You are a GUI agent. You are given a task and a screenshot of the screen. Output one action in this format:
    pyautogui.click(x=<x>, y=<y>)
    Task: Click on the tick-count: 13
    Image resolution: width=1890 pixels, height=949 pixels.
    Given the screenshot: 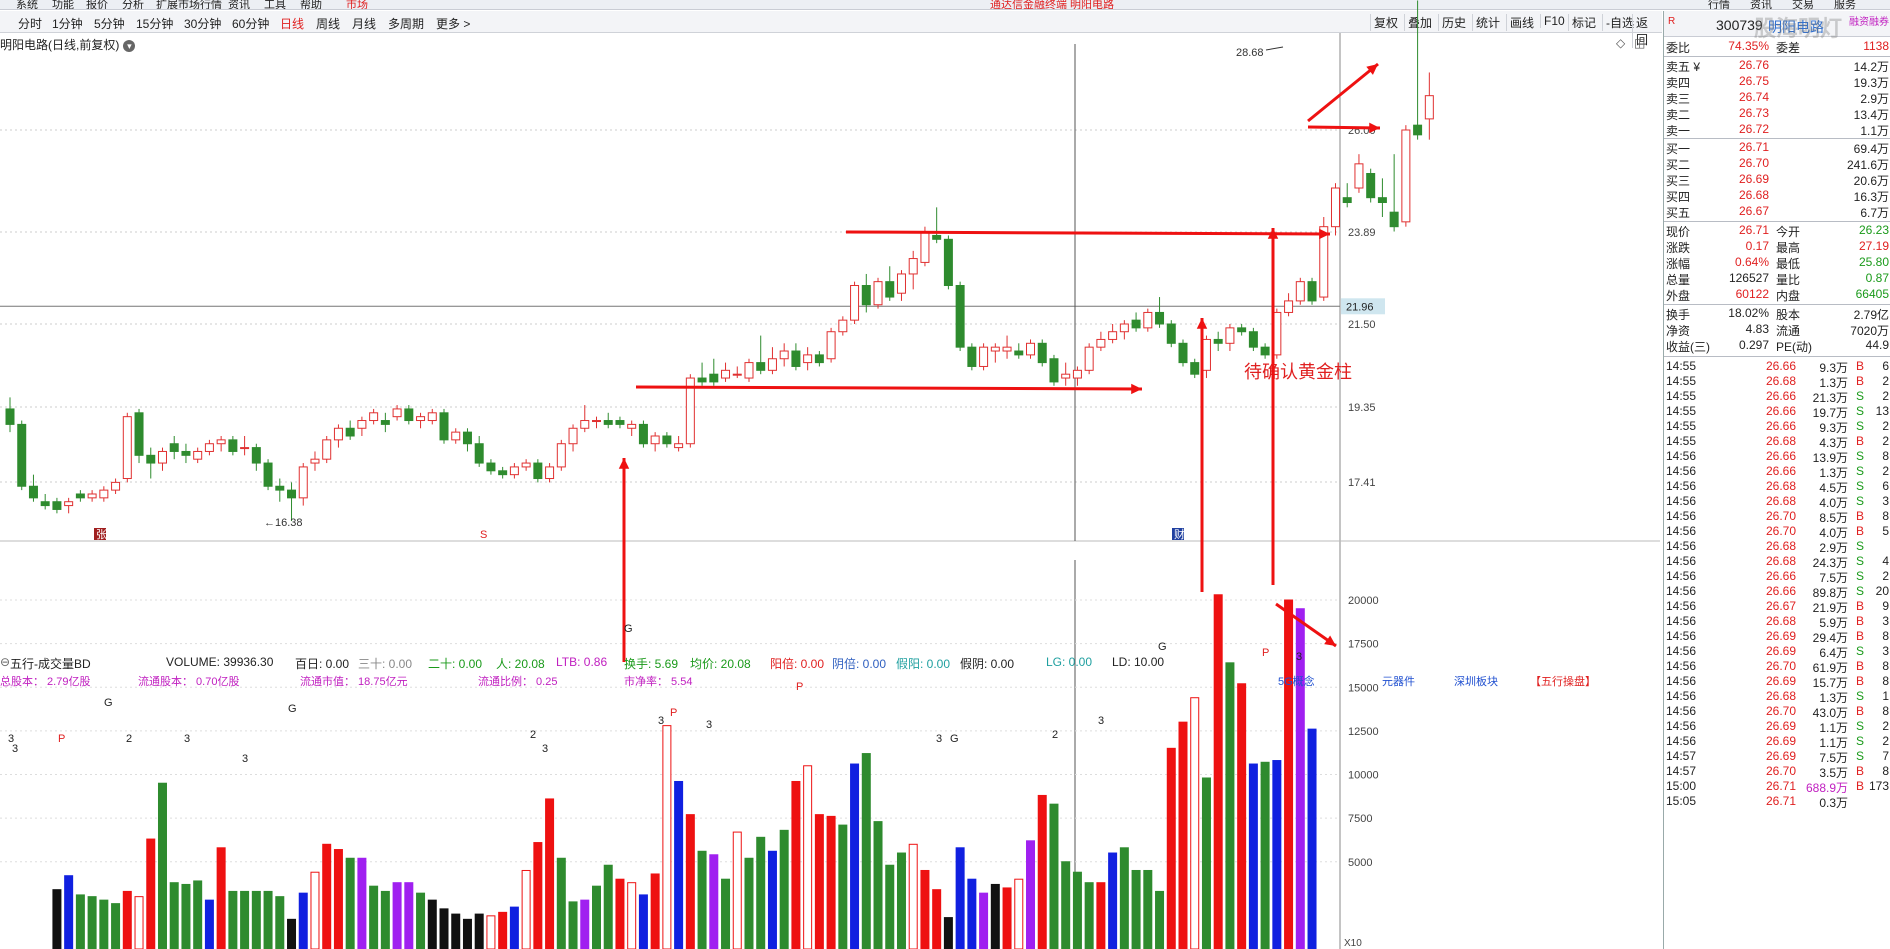 What is the action you would take?
    pyautogui.click(x=1882, y=411)
    